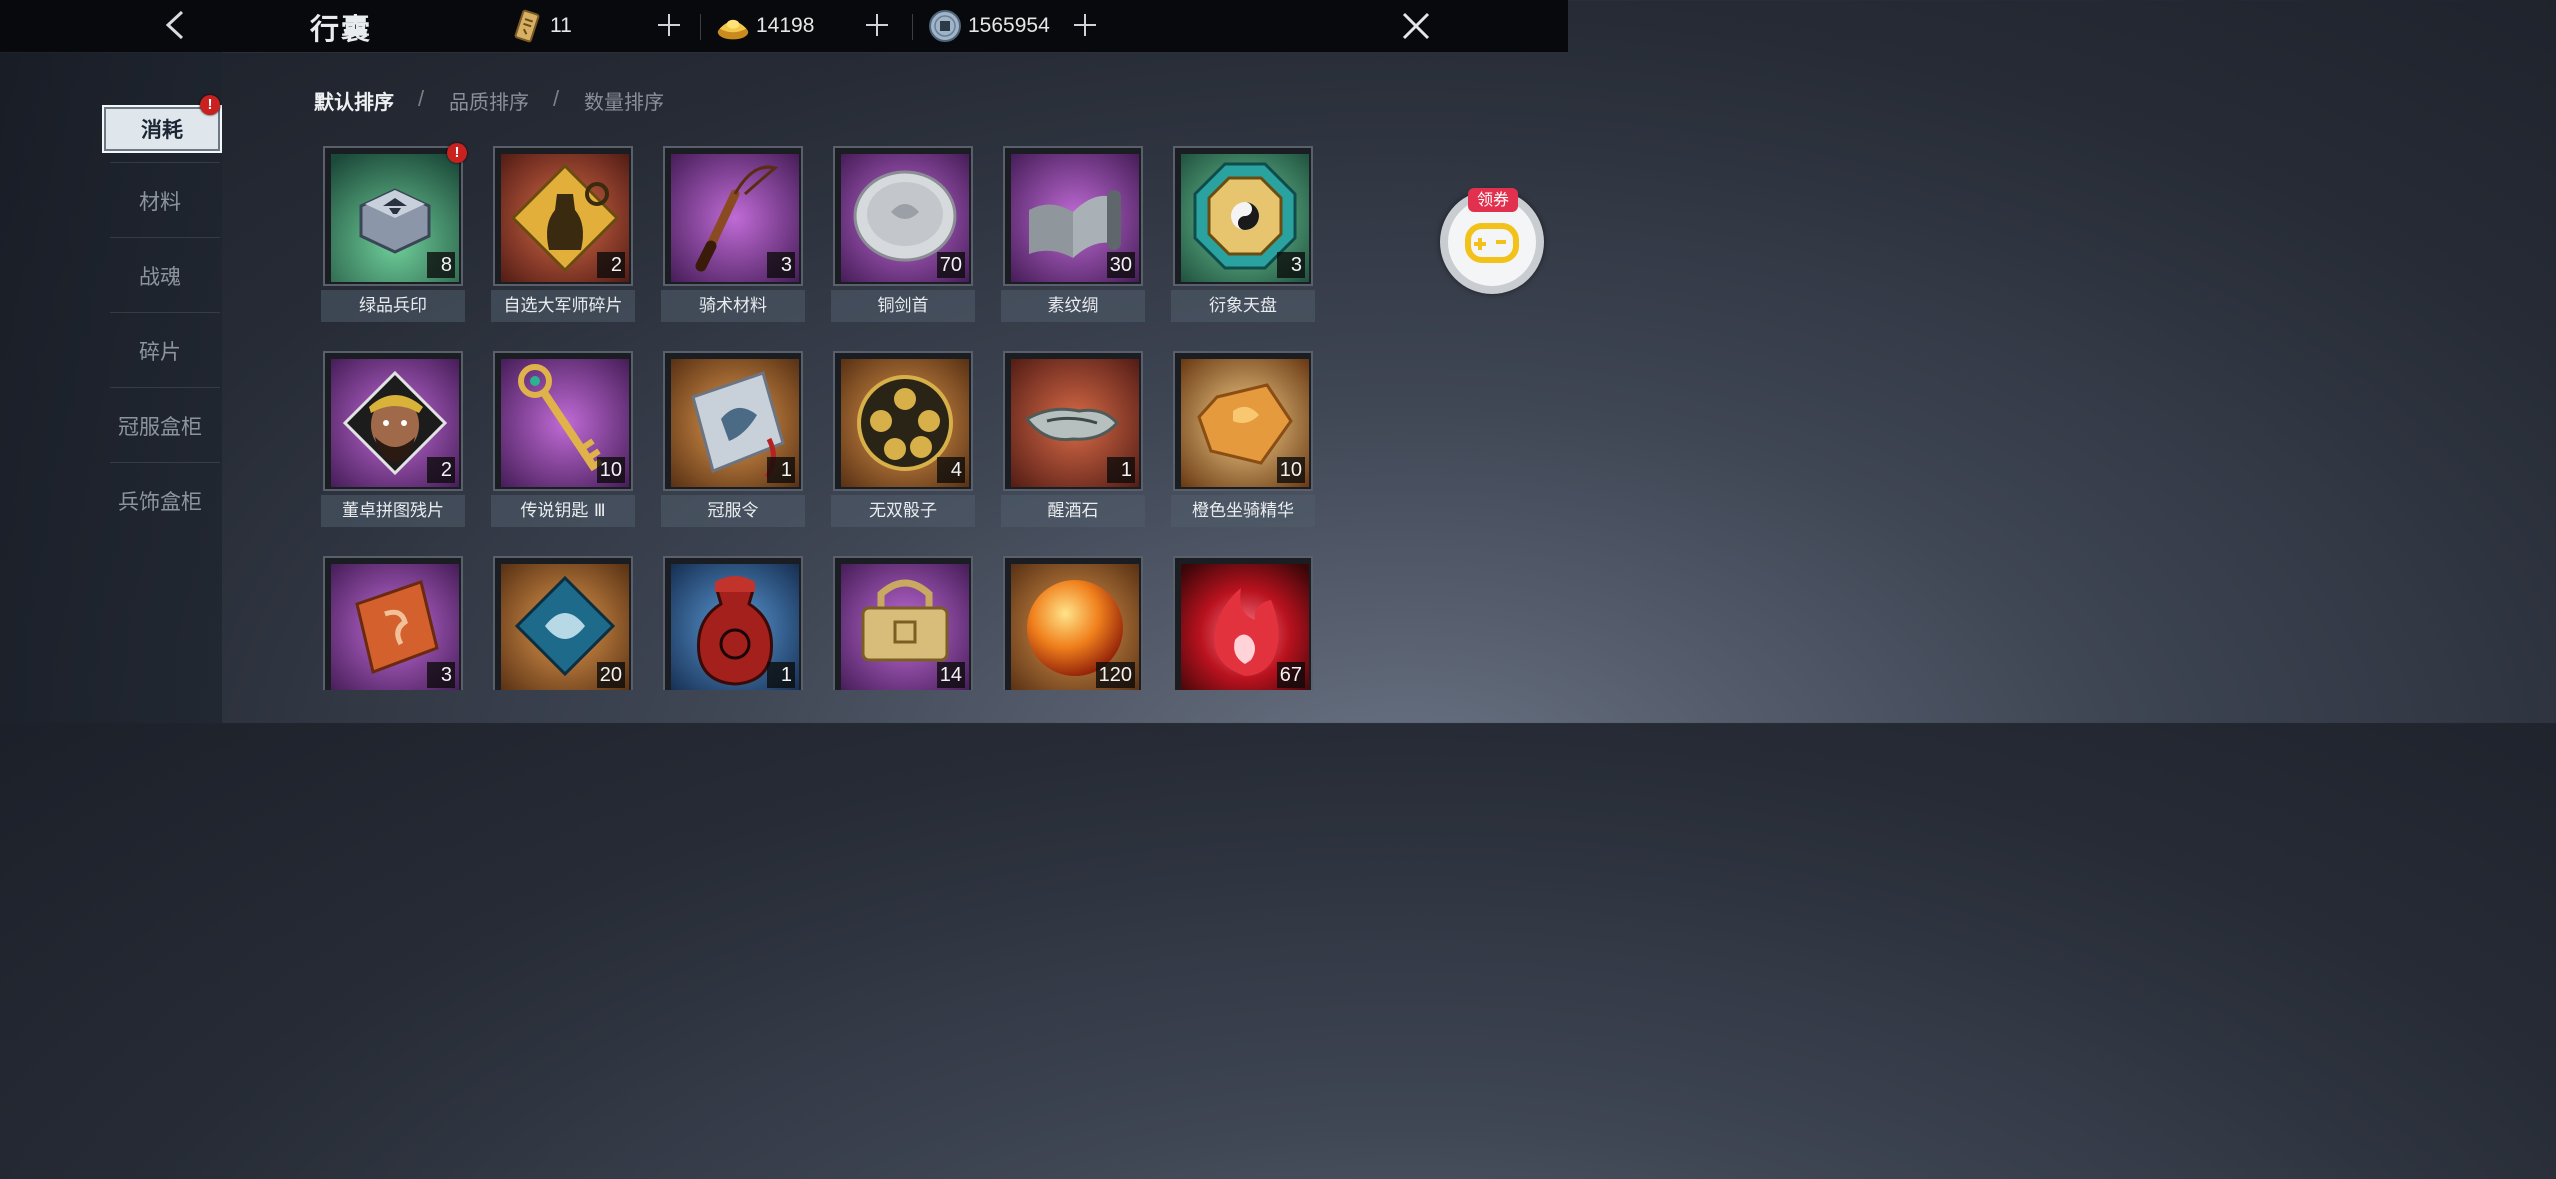 This screenshot has height=1179, width=2556. Describe the element at coordinates (393, 306) in the screenshot. I see `item-name: 绿品兵印` at that location.